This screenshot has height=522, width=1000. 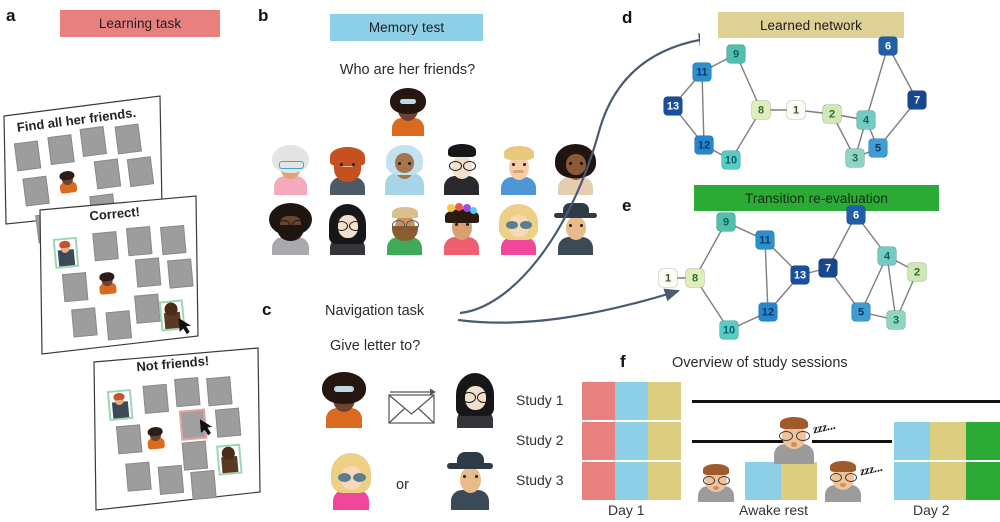 What do you see at coordinates (375, 346) in the screenshot?
I see `give-letter-question: Give letter to?` at bounding box center [375, 346].